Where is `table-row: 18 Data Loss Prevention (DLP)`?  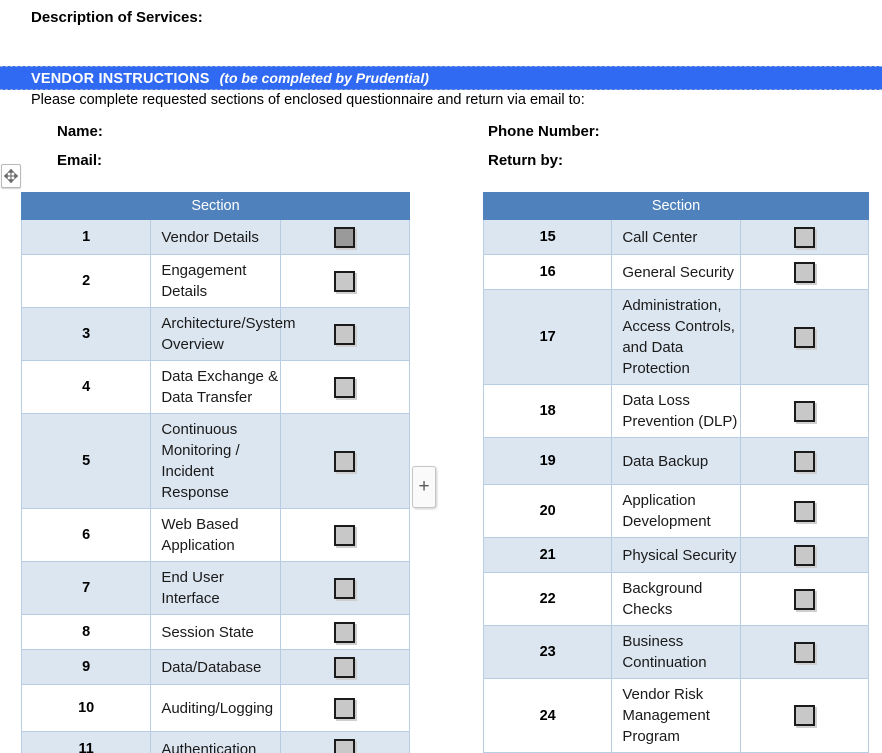
table-row: 18 Data Loss Prevention (DLP) is located at coordinates (676, 411).